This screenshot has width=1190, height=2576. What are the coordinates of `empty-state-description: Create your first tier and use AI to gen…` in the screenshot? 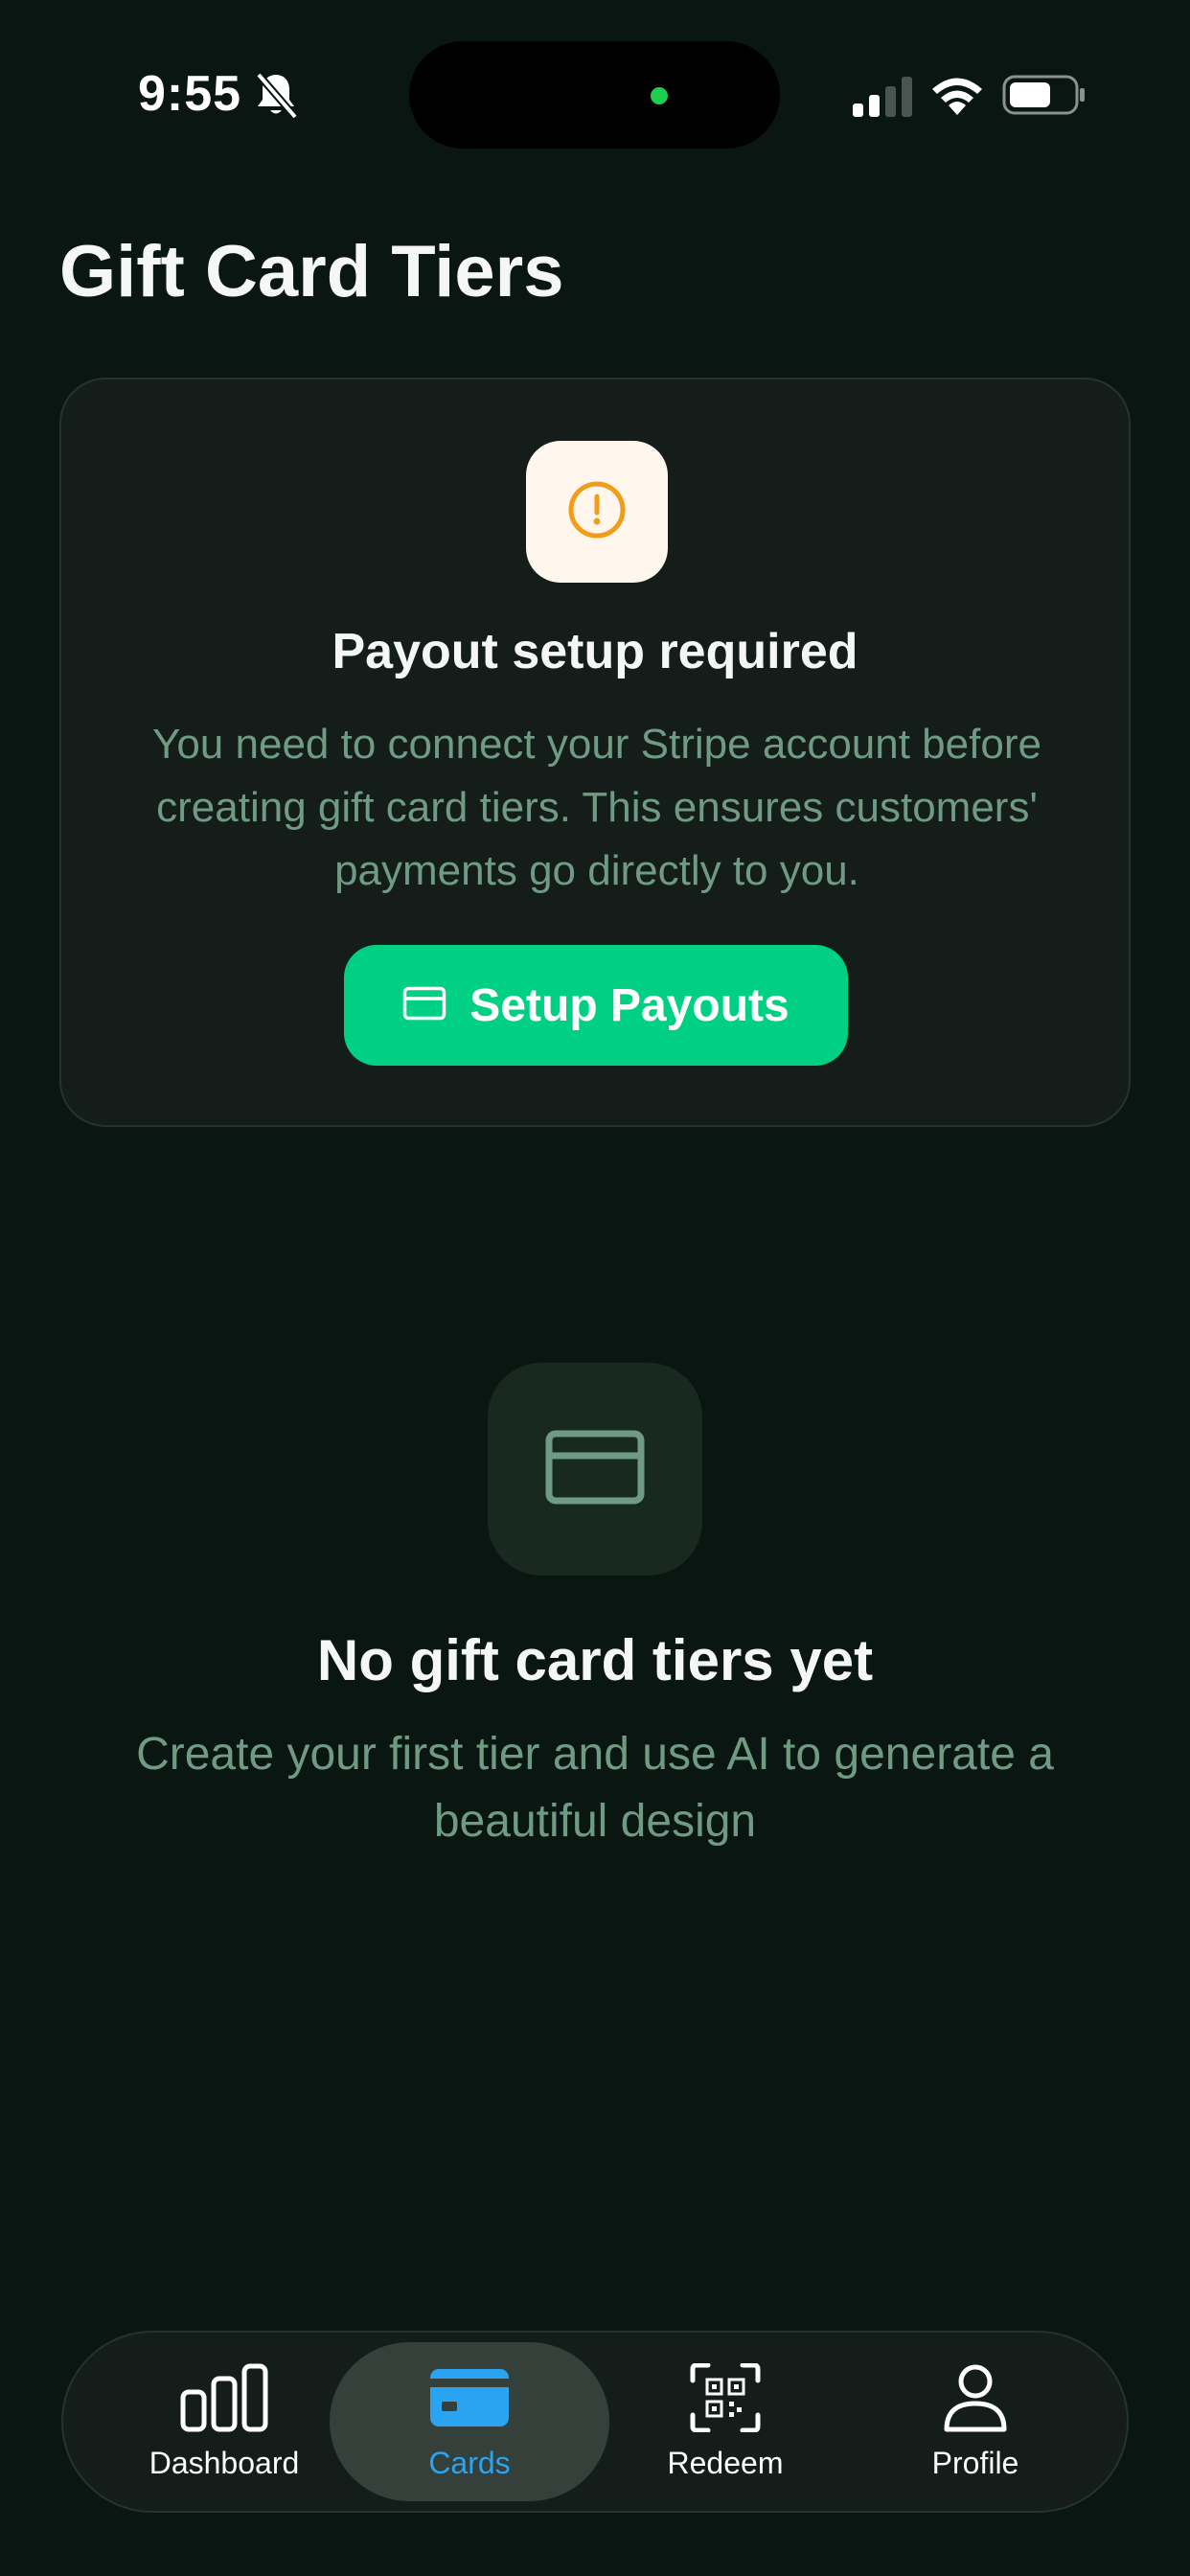 It's located at (595, 1788).